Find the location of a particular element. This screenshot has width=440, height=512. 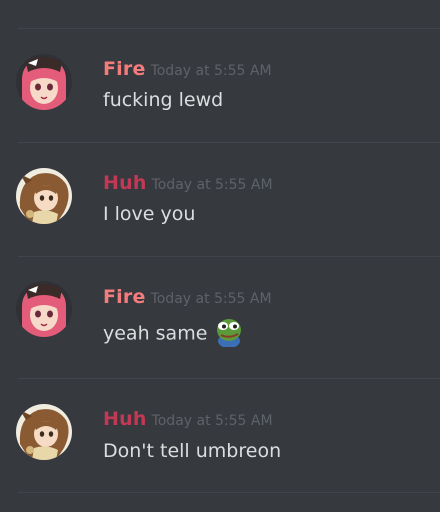

pepe-frog-emoji-icon is located at coordinates (229, 331).